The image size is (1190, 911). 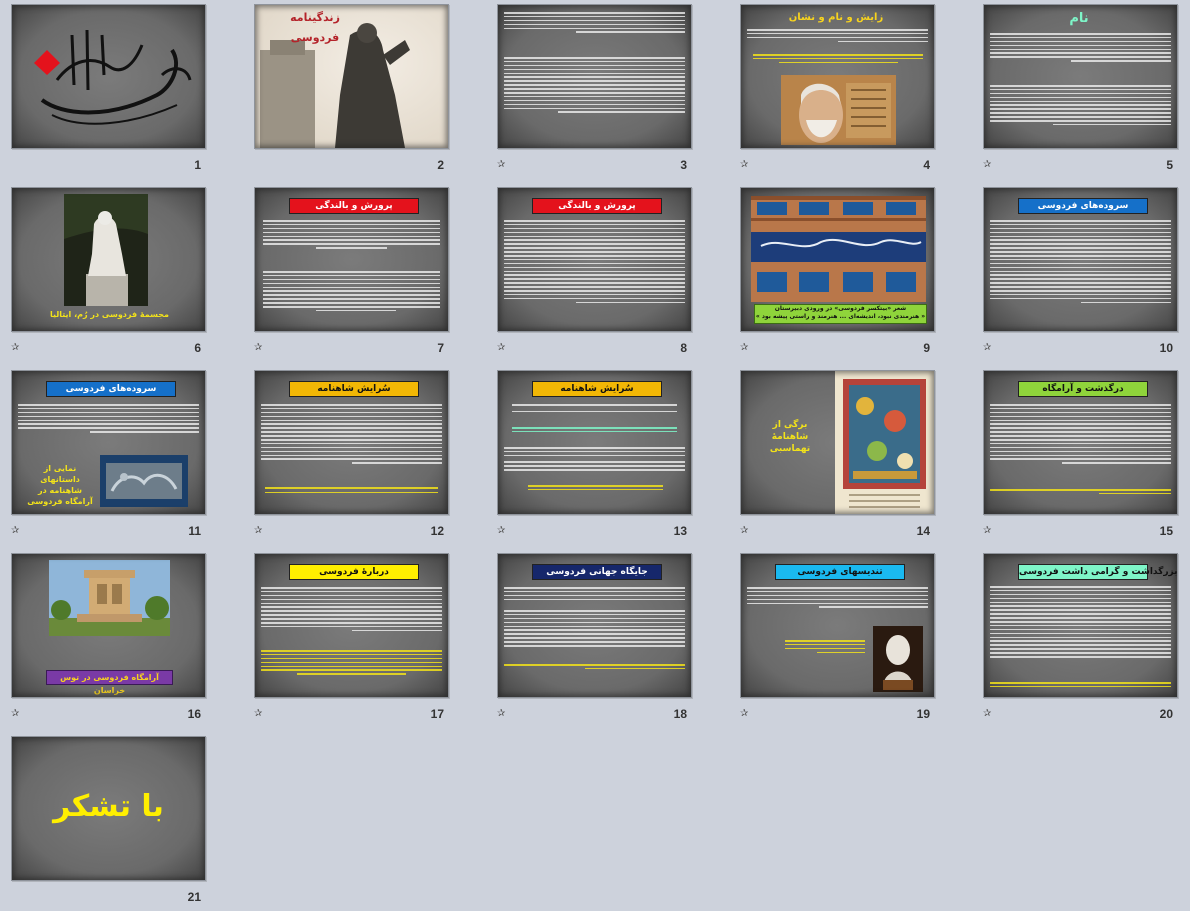 I want to click on slide-number: 7, so click(x=440, y=348).